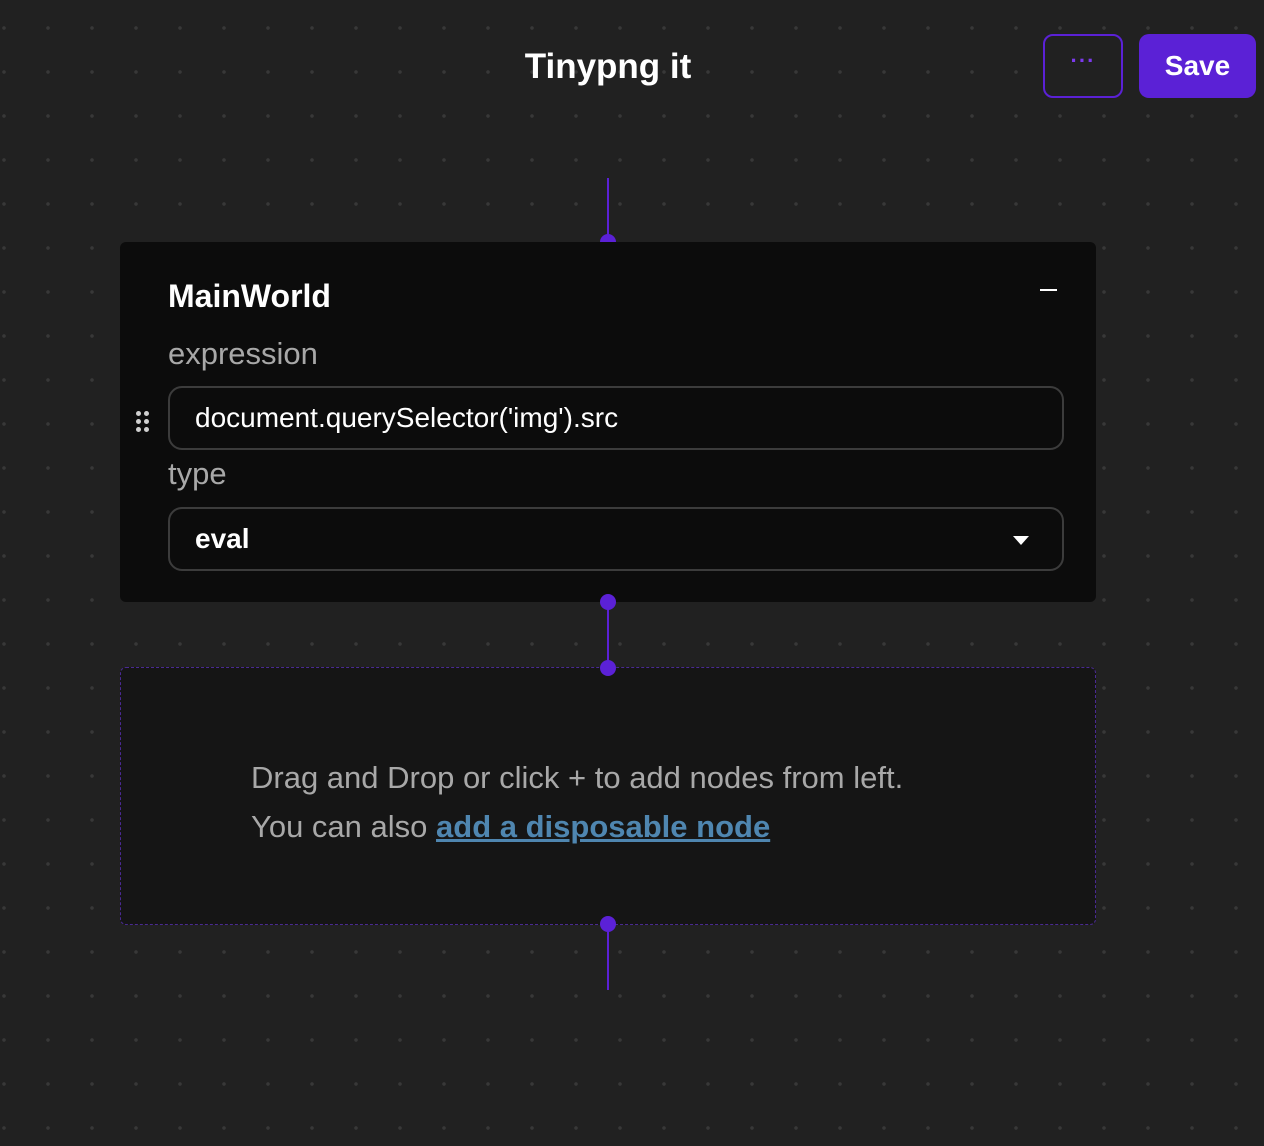  I want to click on add-disposable-node-link: add a disposable node, so click(603, 826).